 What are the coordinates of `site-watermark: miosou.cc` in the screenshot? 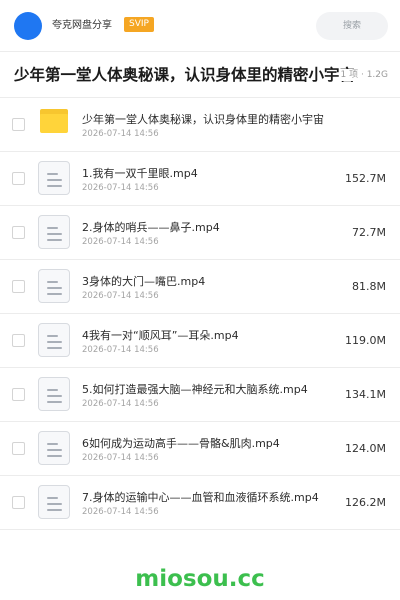 It's located at (200, 579).